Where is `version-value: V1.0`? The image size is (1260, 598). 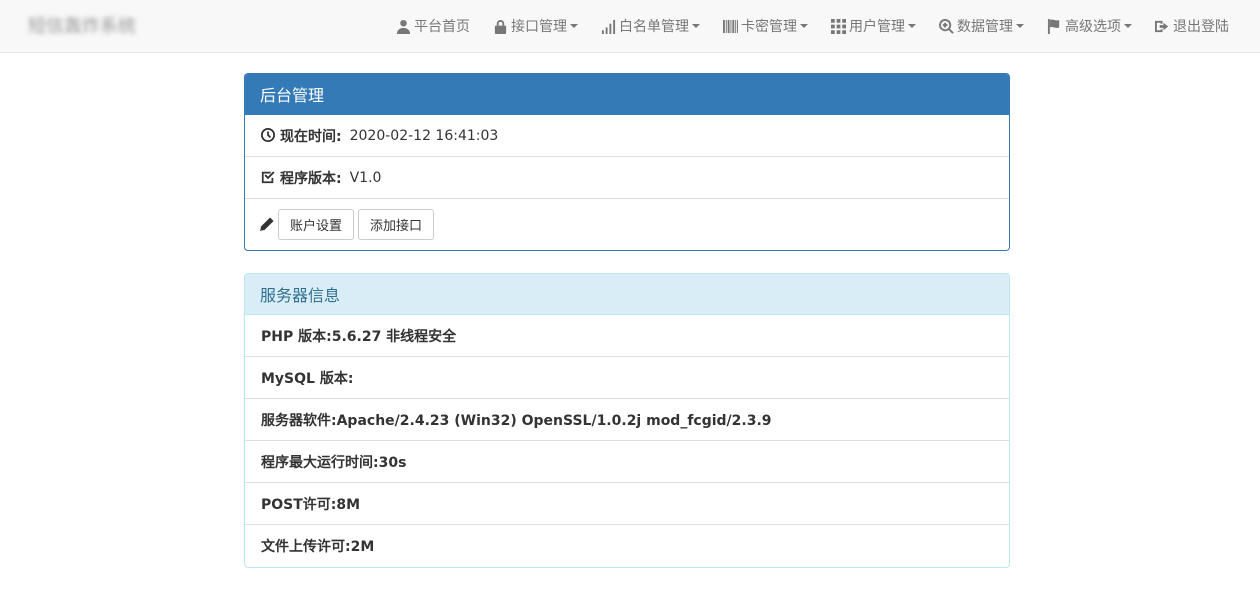 version-value: V1.0 is located at coordinates (365, 177).